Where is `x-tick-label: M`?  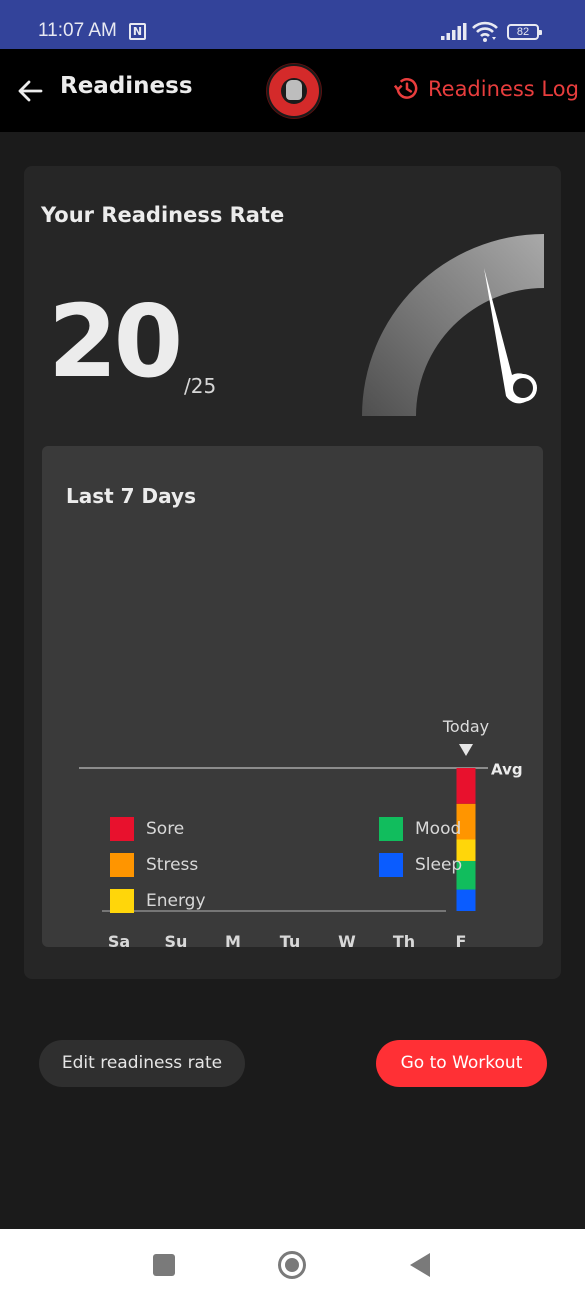
x-tick-label: M is located at coordinates (233, 939).